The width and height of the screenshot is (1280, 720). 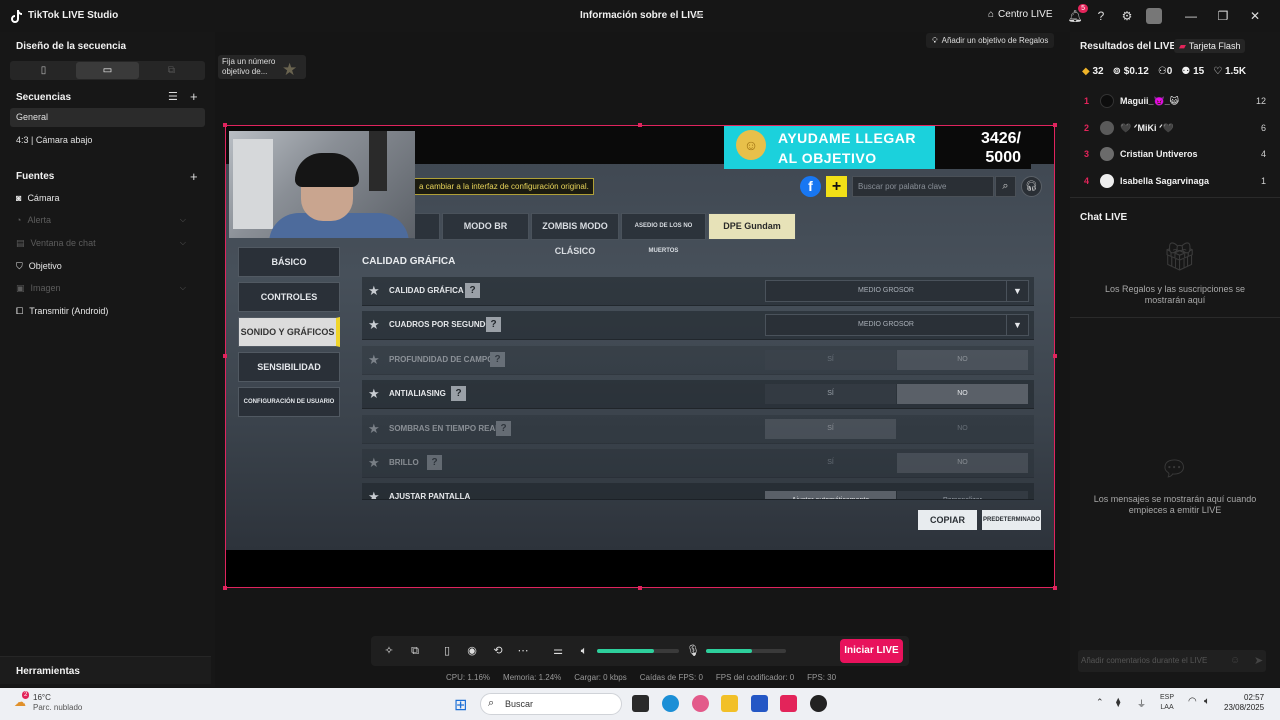 What do you see at coordinates (1192, 701) in the screenshot?
I see `wifi-icon: ◠` at bounding box center [1192, 701].